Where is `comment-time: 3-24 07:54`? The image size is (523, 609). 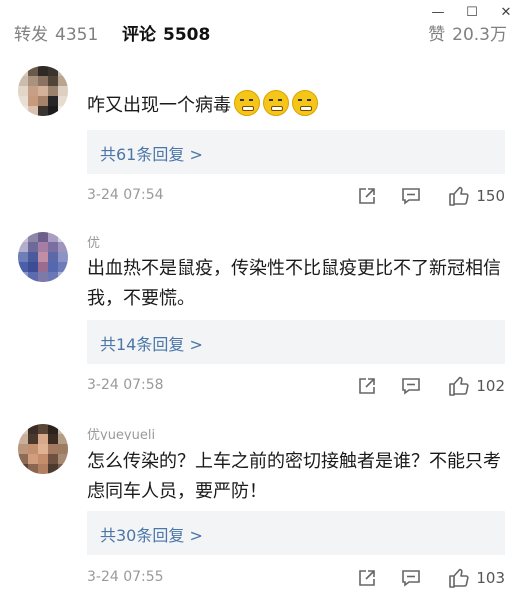
comment-time: 3-24 07:54 is located at coordinates (125, 195).